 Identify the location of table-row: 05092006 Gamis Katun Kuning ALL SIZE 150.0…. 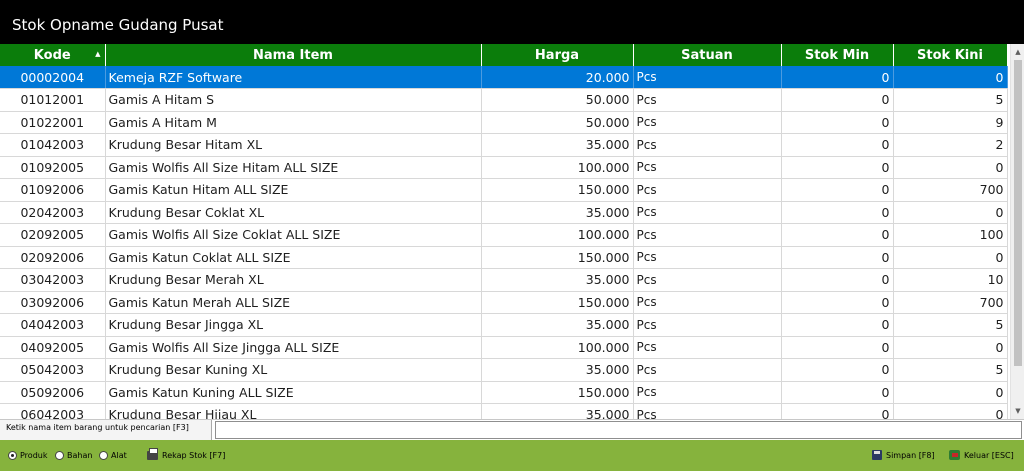
(504, 392).